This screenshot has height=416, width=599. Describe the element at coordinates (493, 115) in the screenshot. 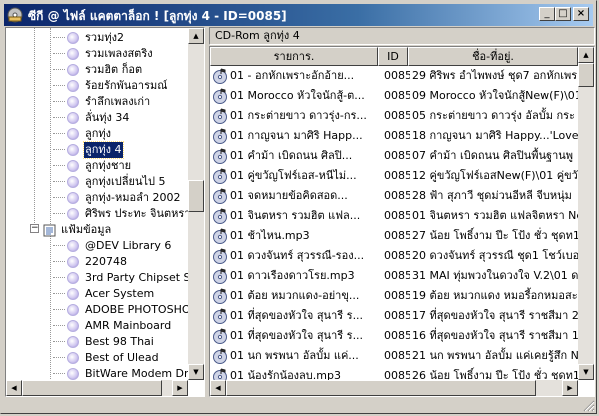

I see `cell-path: 05 กระต่ายขาว ดาวรุ่ง อัลบั้ม กระ` at that location.